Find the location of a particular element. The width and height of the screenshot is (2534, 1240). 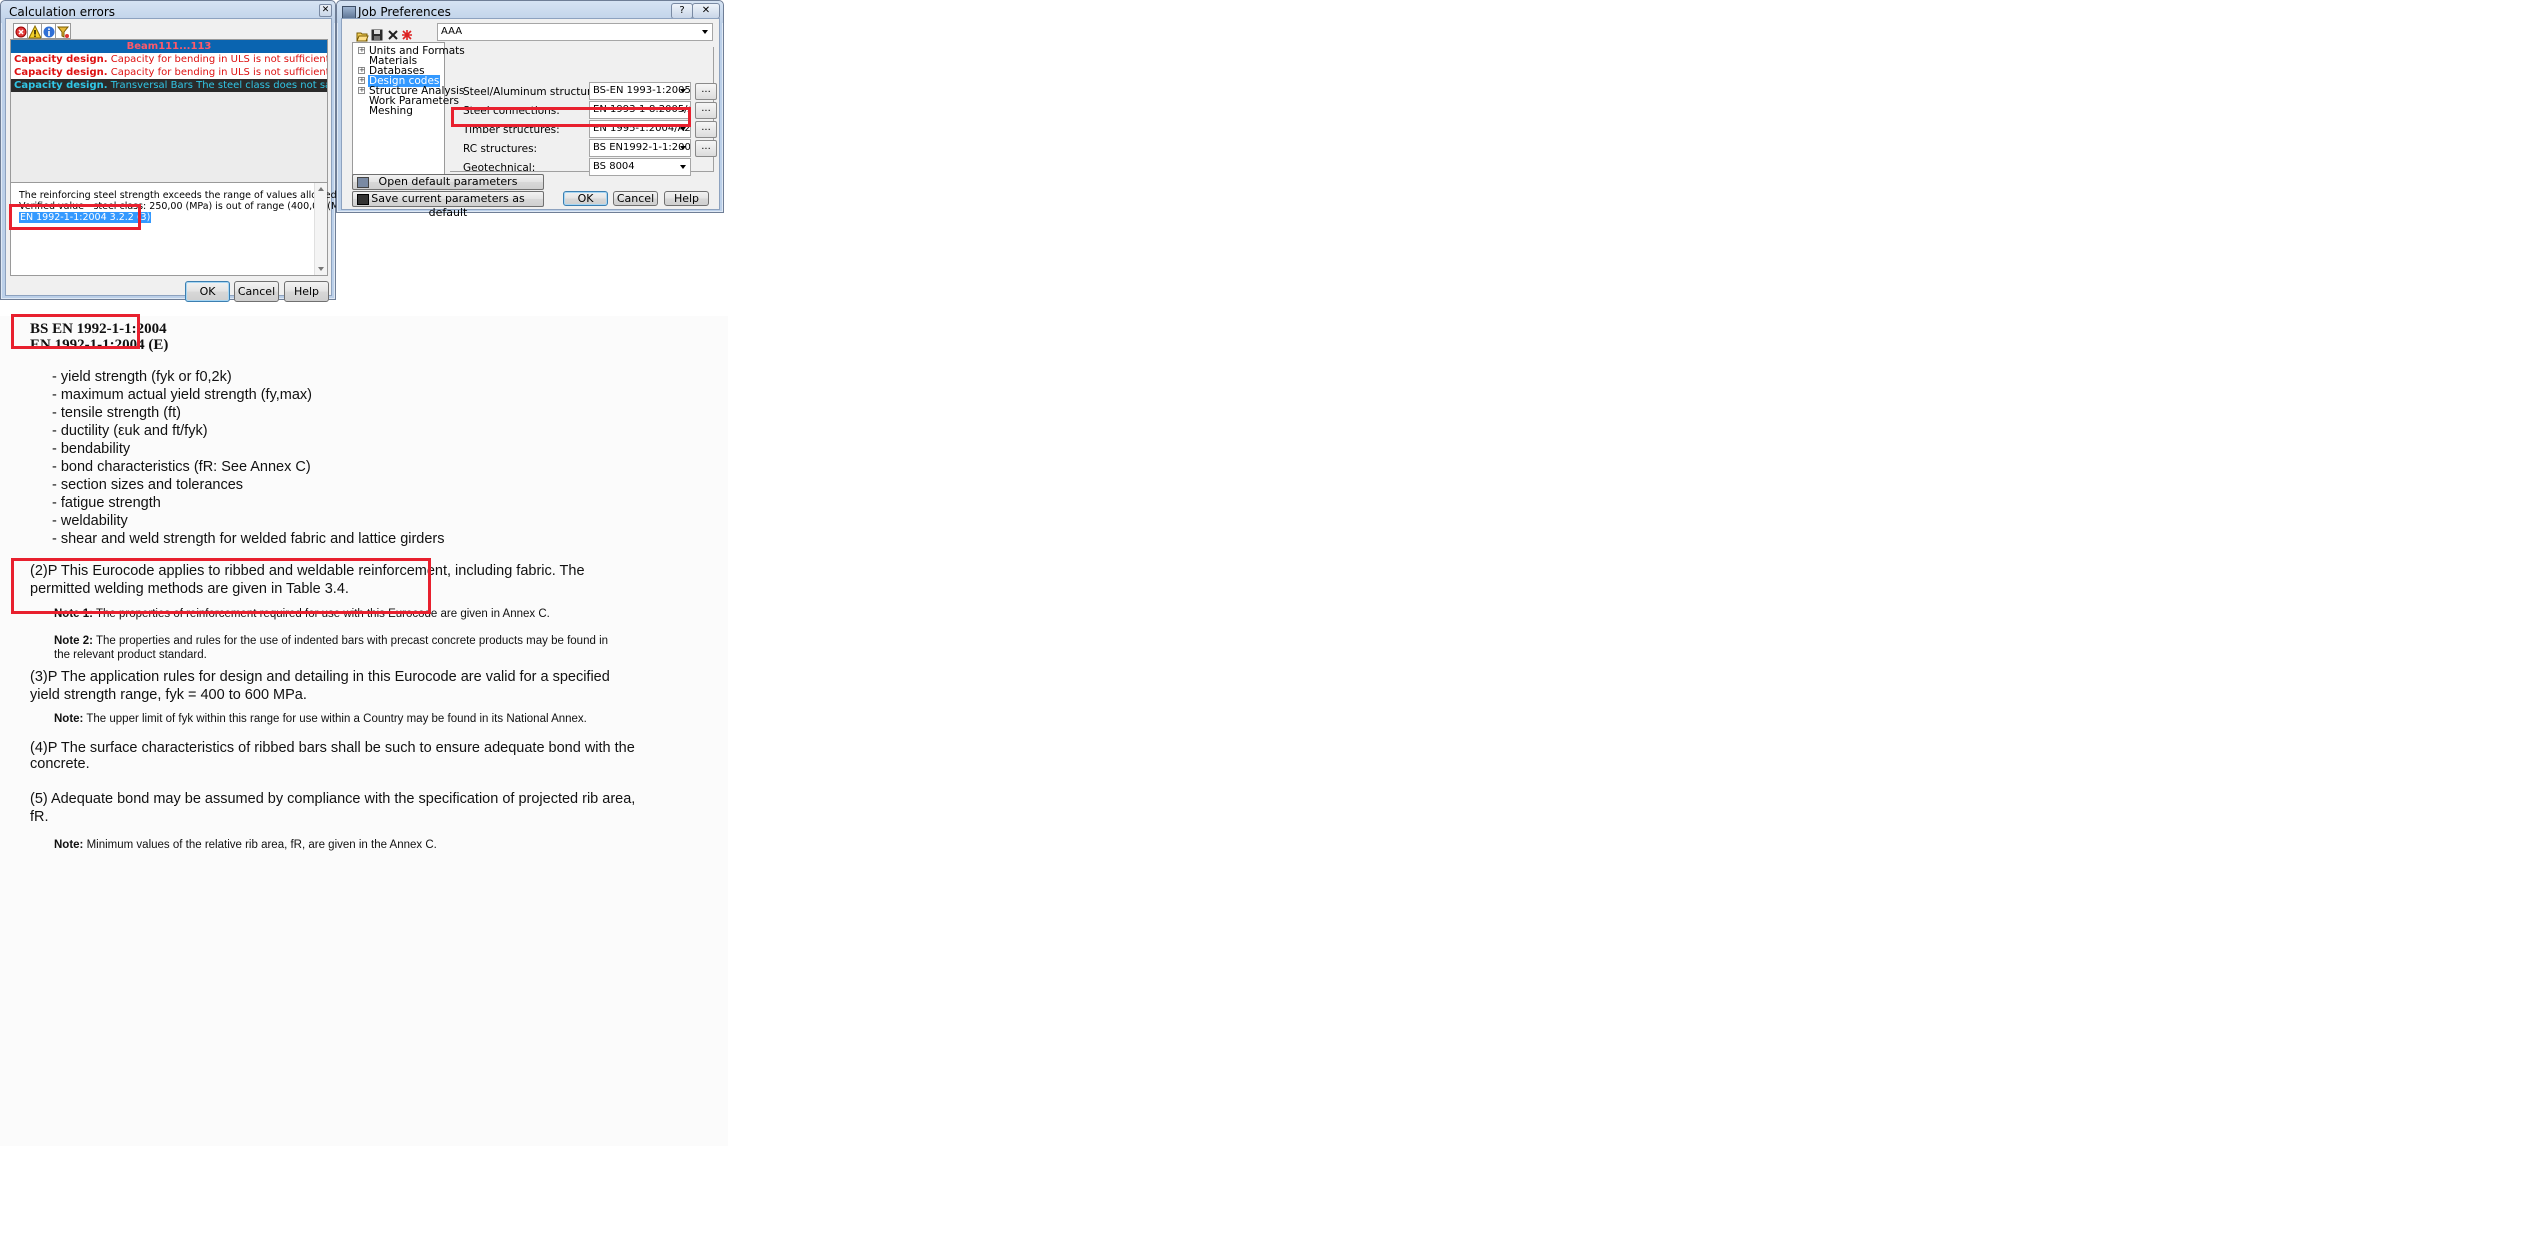

help-icon: ? is located at coordinates (682, 11).